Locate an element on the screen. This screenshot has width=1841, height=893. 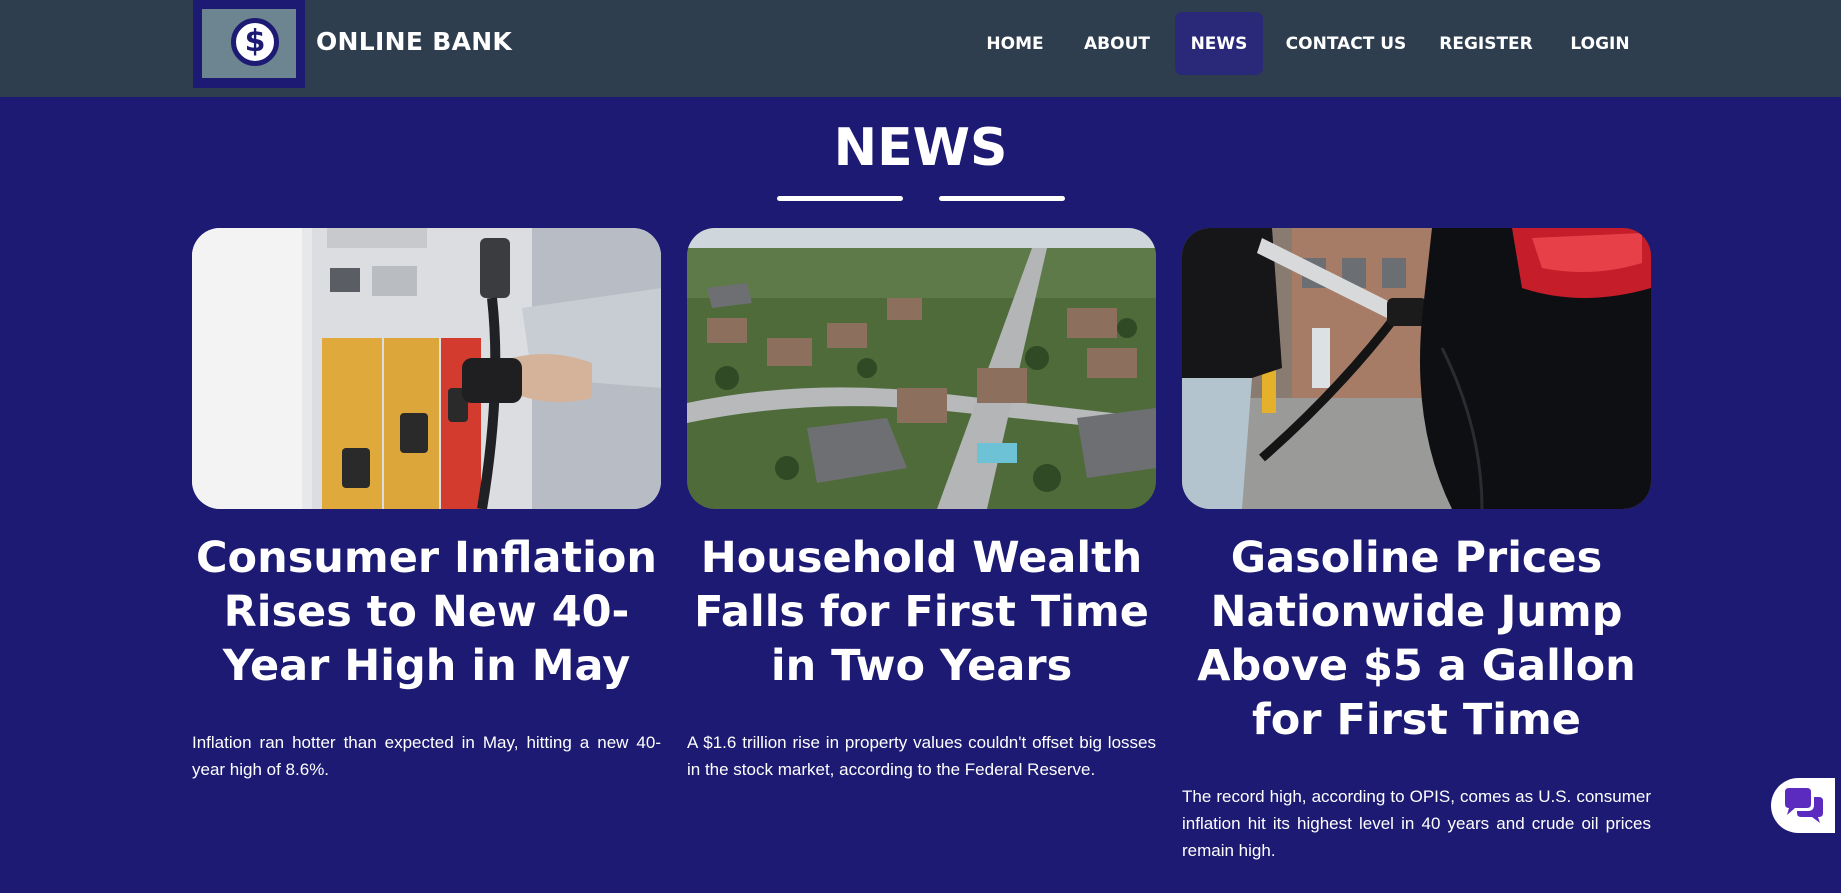
chat-bubbles-icon is located at coordinates (1804, 805).